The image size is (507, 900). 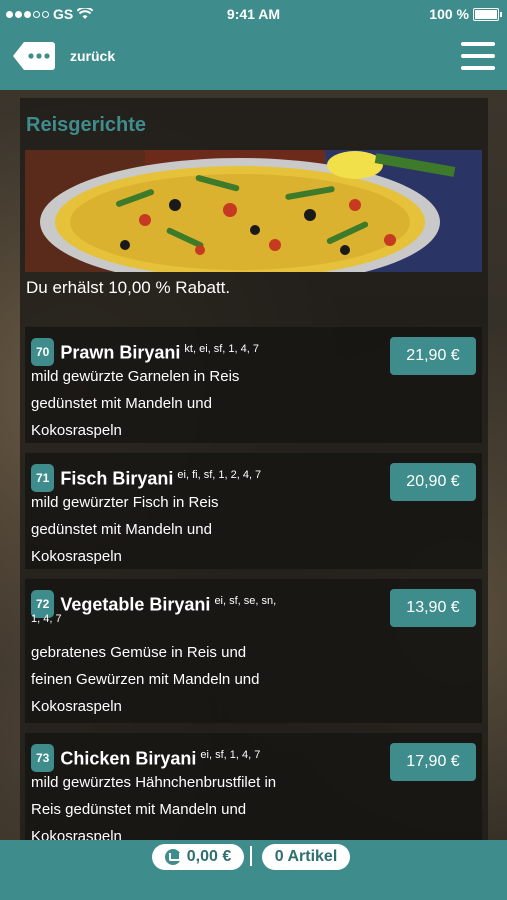 What do you see at coordinates (209, 856) in the screenshot?
I see `cart-total: 0,00 €` at bounding box center [209, 856].